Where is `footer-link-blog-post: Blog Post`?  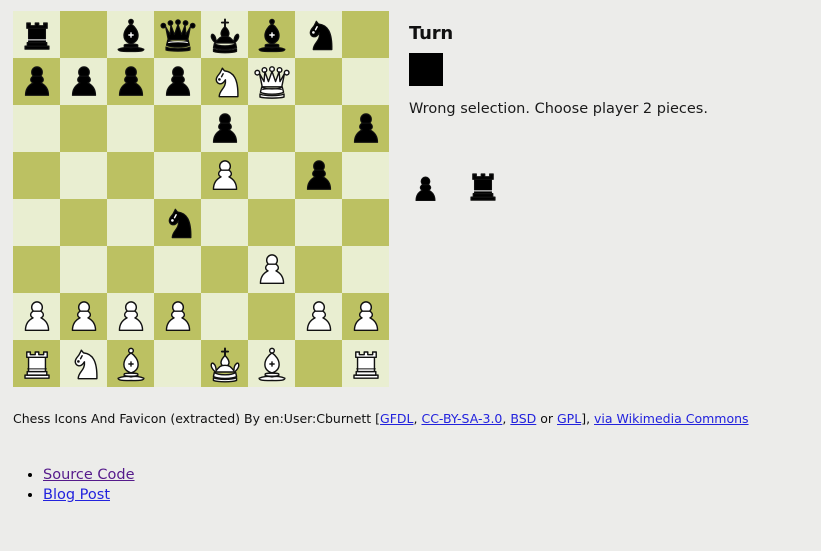
footer-link-blog-post: Blog Post is located at coordinates (76, 495).